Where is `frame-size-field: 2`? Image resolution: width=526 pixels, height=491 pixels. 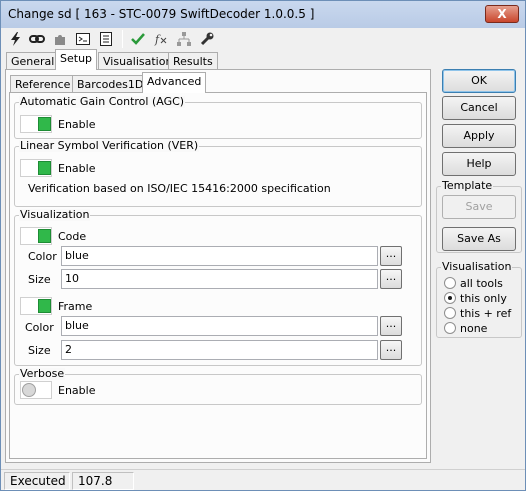
frame-size-field: 2 is located at coordinates (219, 350).